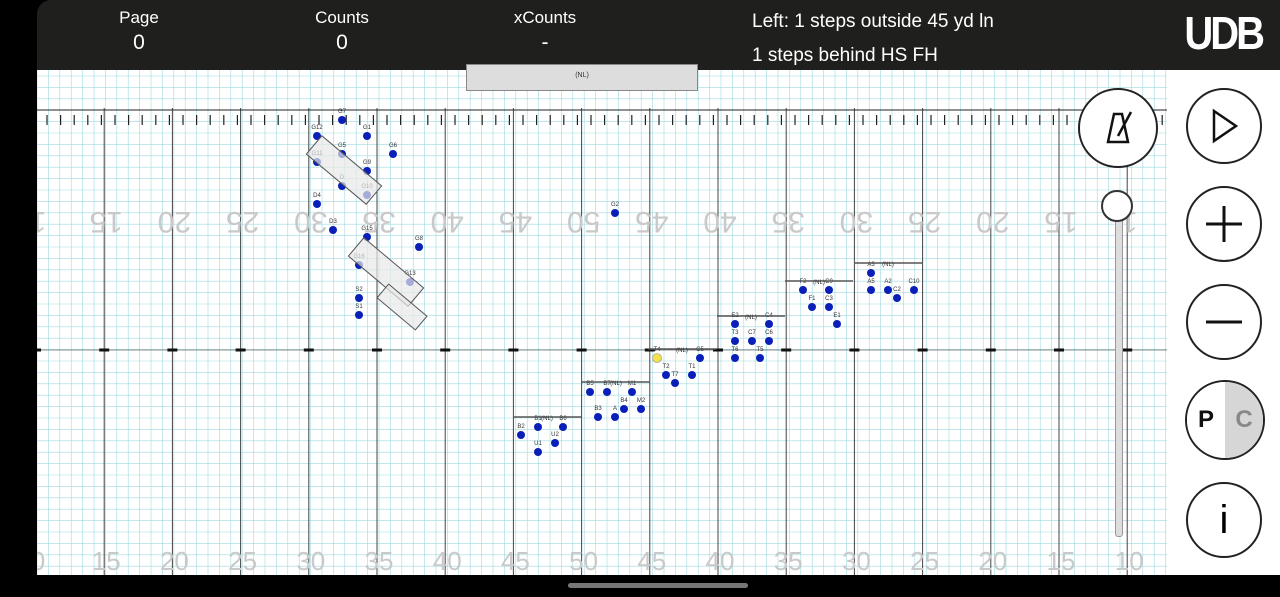 The width and height of the screenshot is (1280, 597). What do you see at coordinates (106, 221) in the screenshot?
I see `yard-number-top: 15` at bounding box center [106, 221].